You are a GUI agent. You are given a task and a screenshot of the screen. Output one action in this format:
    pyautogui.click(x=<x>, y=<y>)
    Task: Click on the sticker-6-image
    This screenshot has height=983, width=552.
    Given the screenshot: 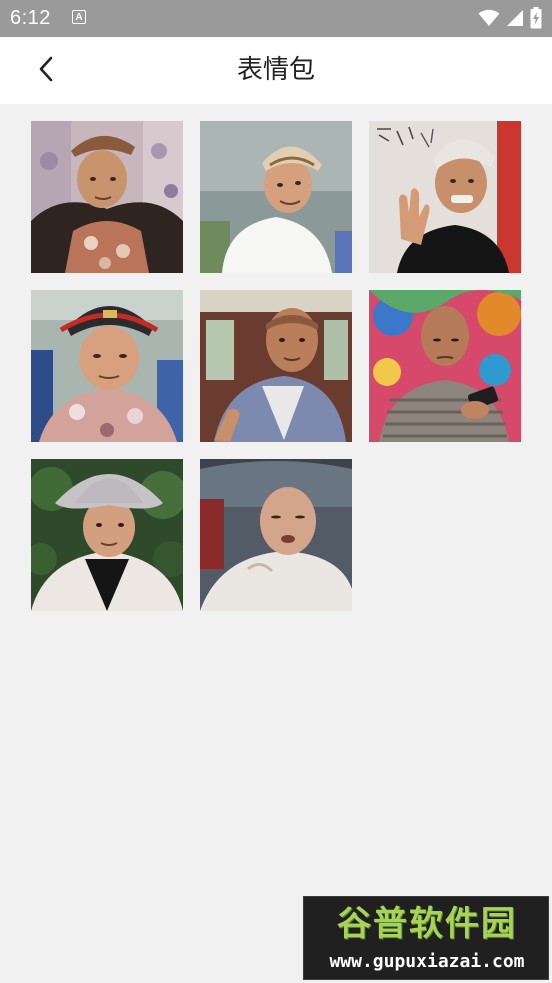 What is the action you would take?
    pyautogui.click(x=445, y=366)
    